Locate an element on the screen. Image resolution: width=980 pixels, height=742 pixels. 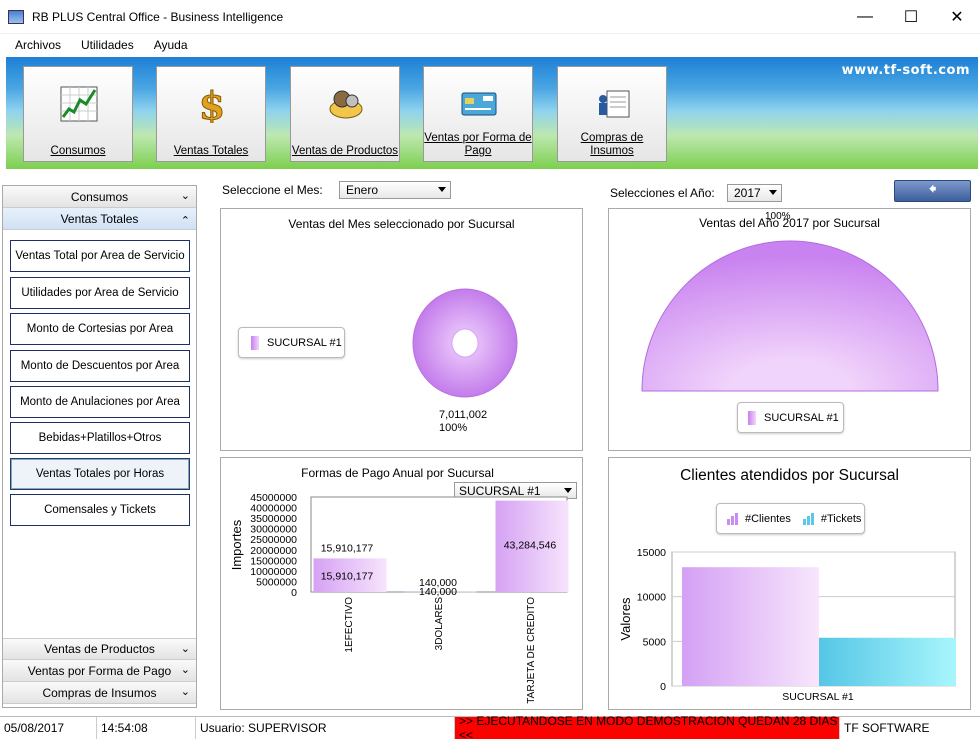
ventas-productos-button: Ventas de Productos is located at coordinates (345, 114).